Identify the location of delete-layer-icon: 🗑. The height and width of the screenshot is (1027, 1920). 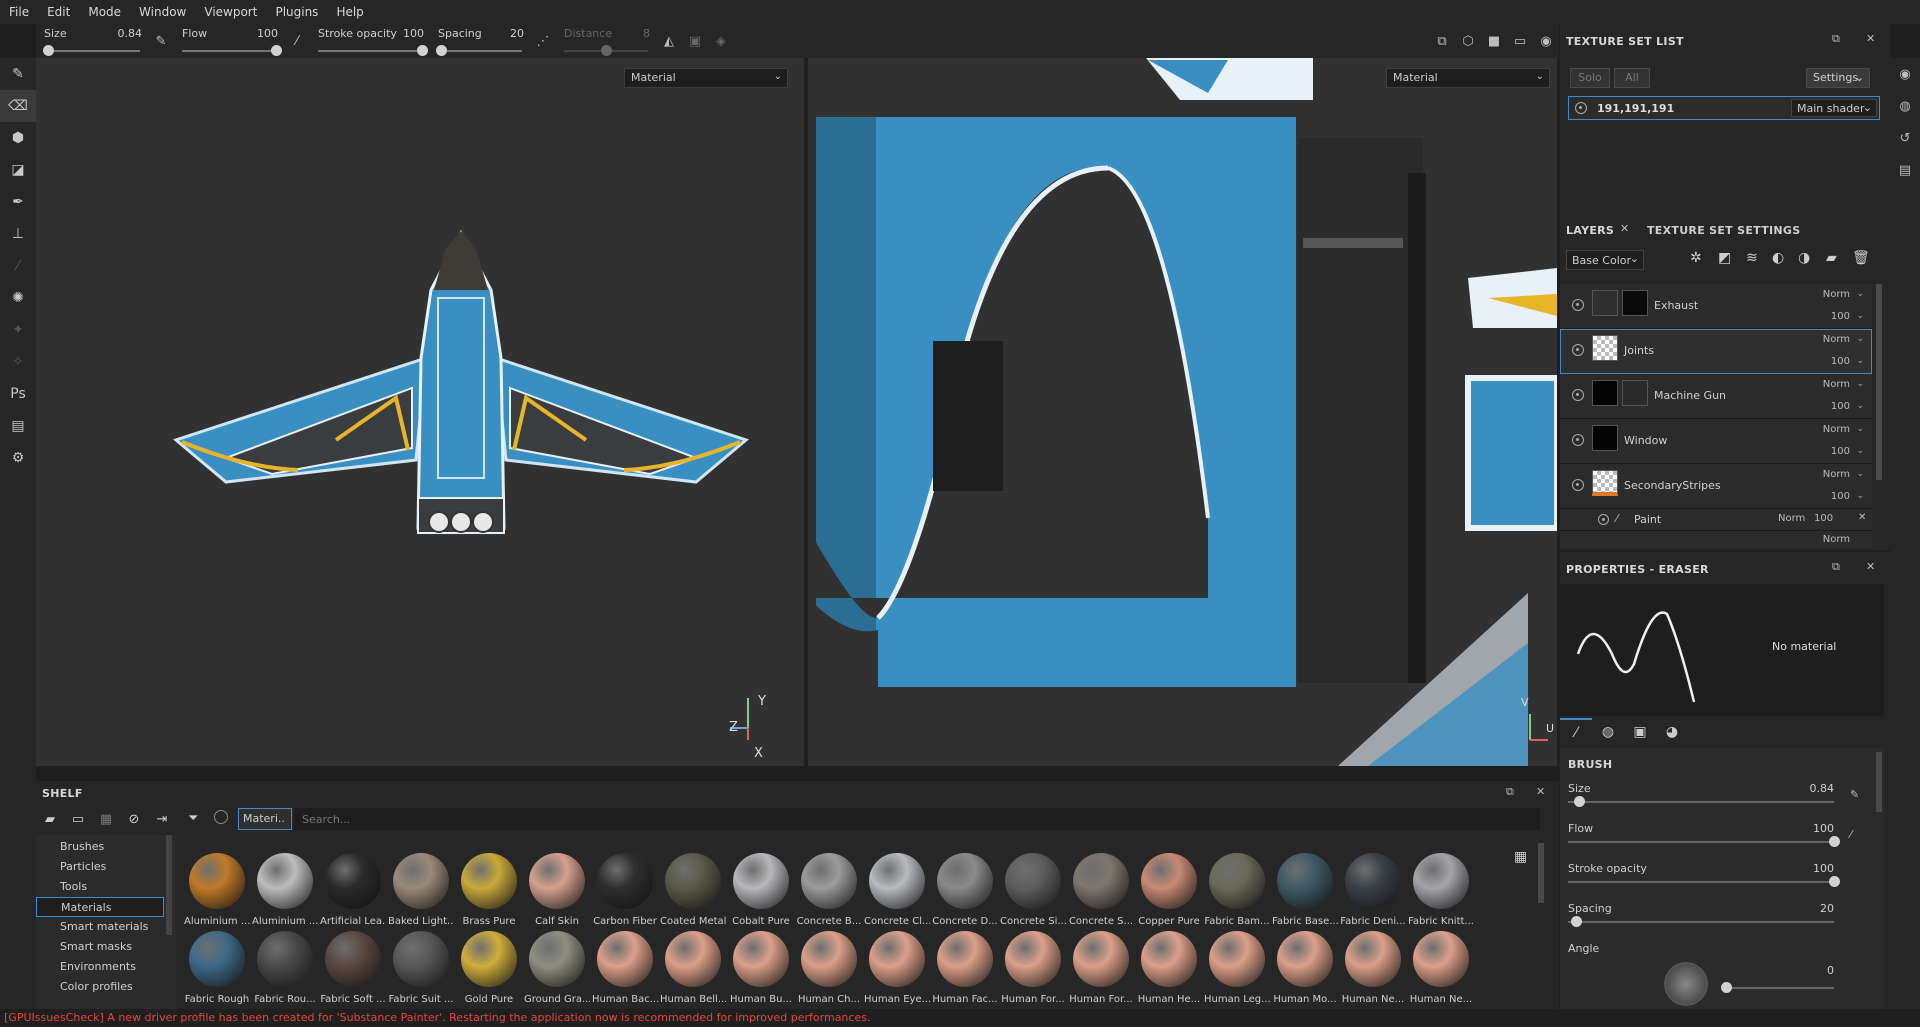
(1861, 258).